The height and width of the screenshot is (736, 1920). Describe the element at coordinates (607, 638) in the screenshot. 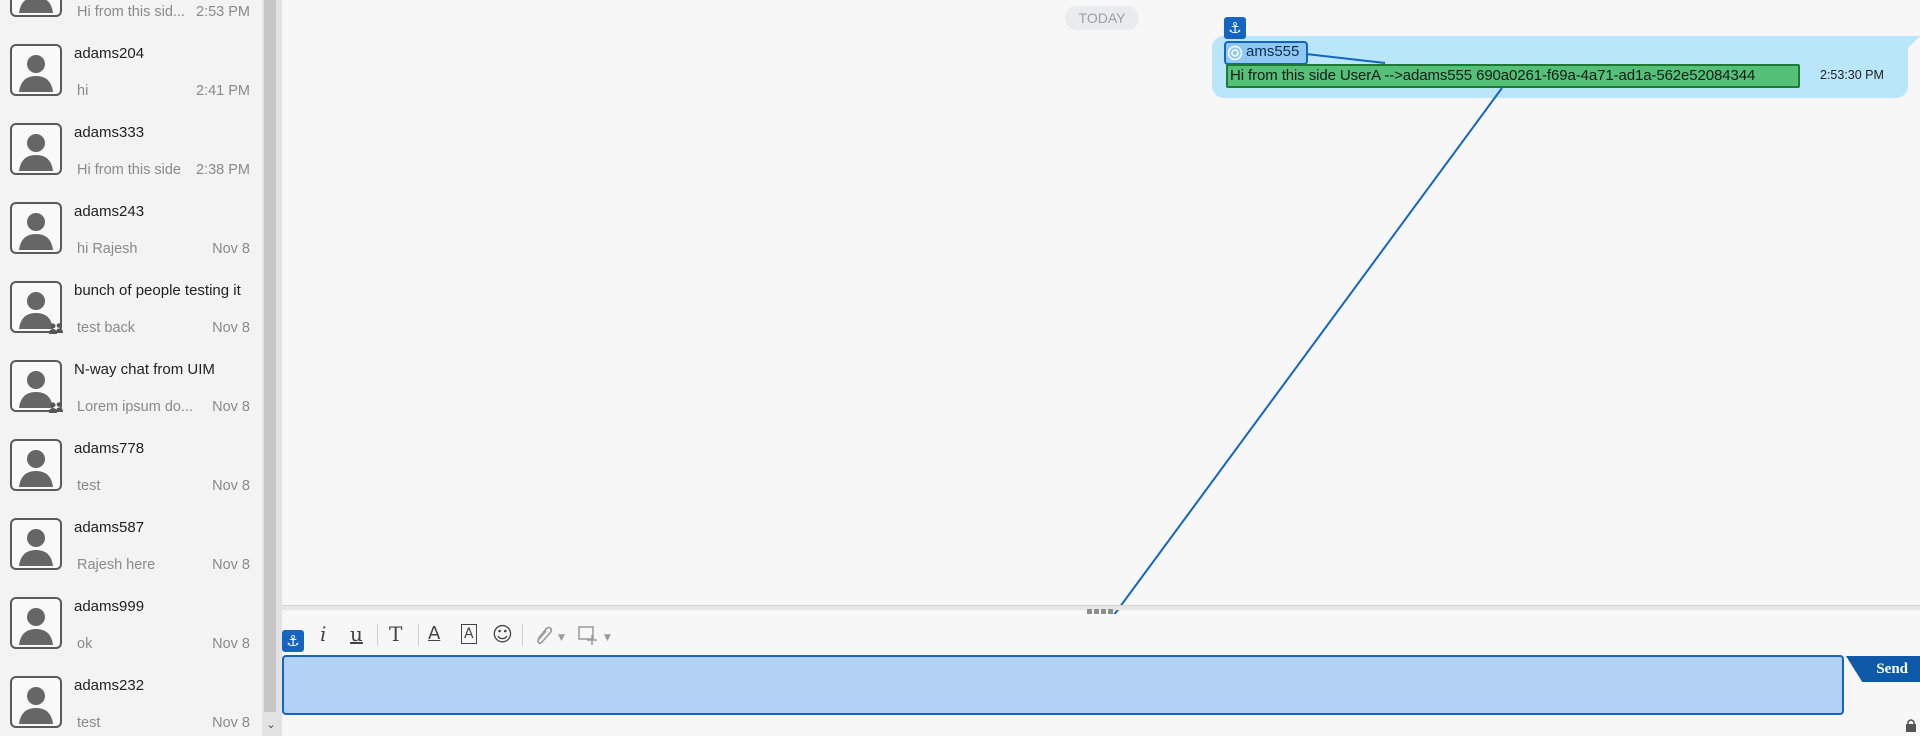

I see `add-participant-dropdown-icon: ▼` at that location.